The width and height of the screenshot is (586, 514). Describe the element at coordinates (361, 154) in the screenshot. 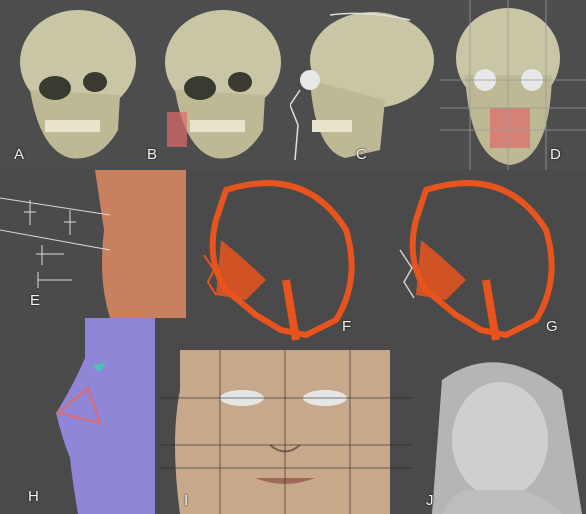

I see `panel-label-c: C` at that location.